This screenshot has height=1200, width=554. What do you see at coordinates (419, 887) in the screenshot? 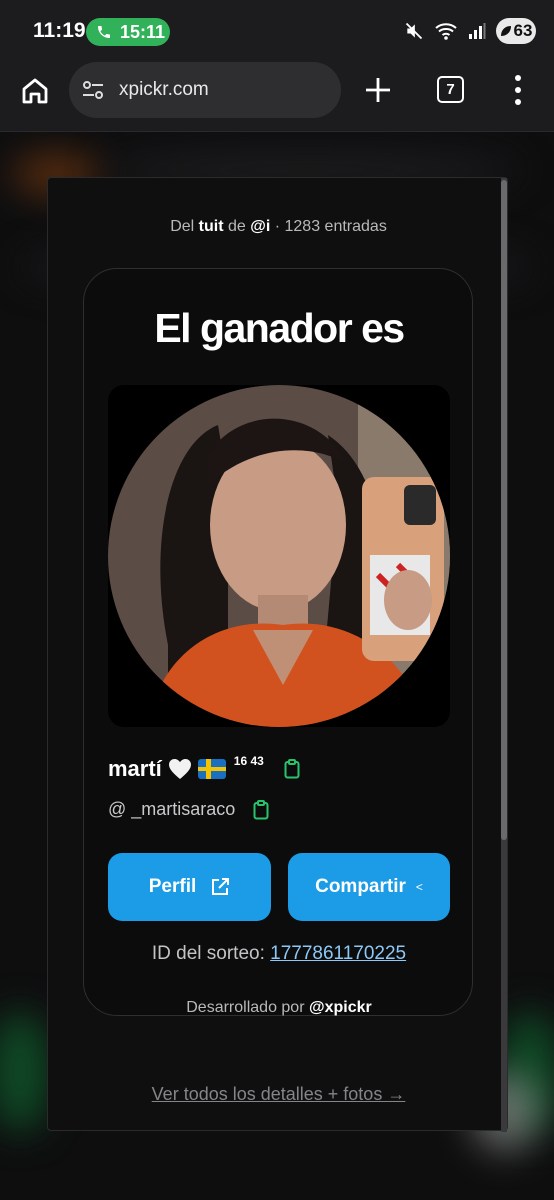
I see `share-glyph: <` at bounding box center [419, 887].